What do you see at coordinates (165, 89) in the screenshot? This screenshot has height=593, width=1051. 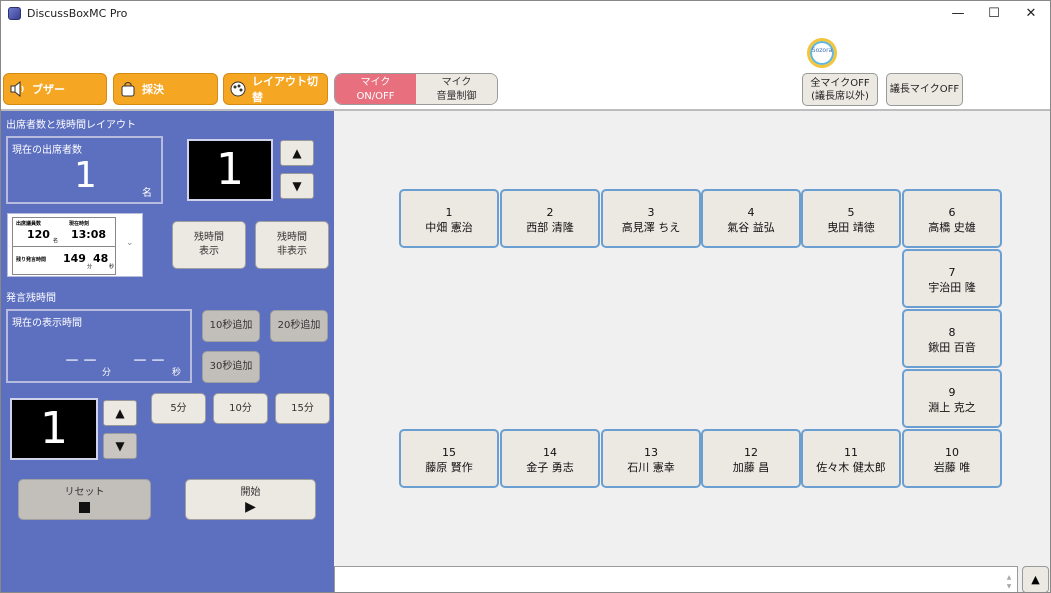 I see `vote-button: 採決` at bounding box center [165, 89].